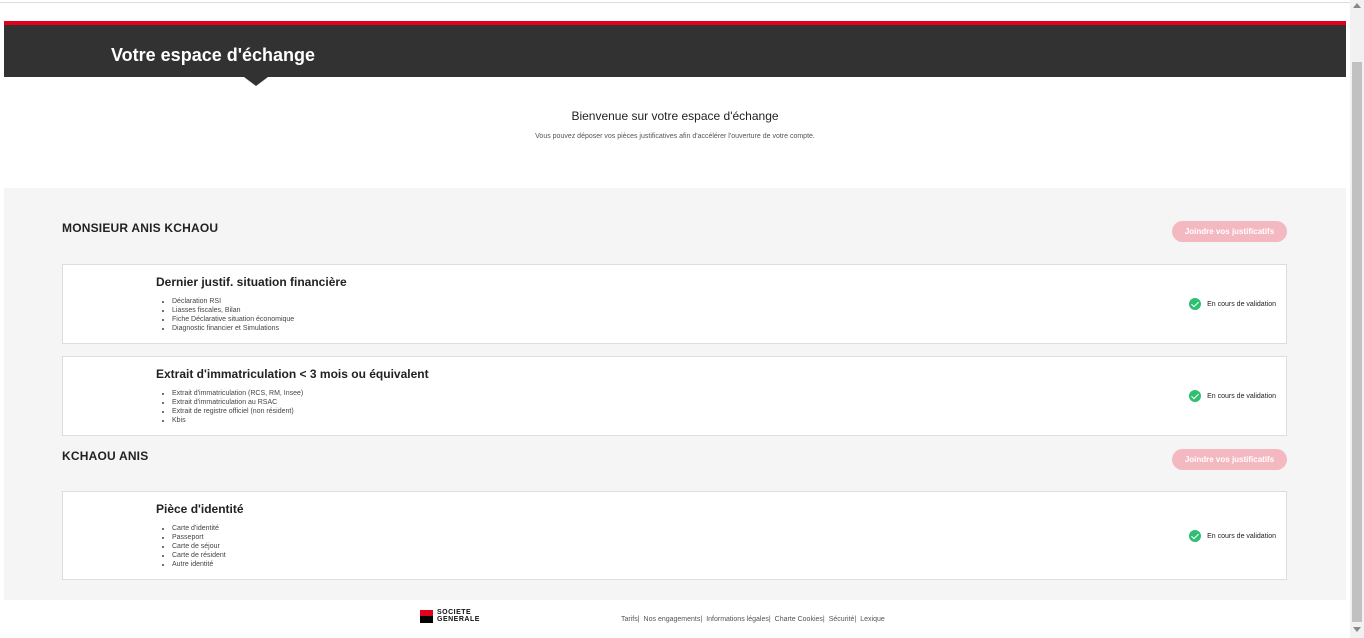 The image size is (1364, 638). I want to click on list-item: Liasses fiscales, Bilan, so click(233, 310).